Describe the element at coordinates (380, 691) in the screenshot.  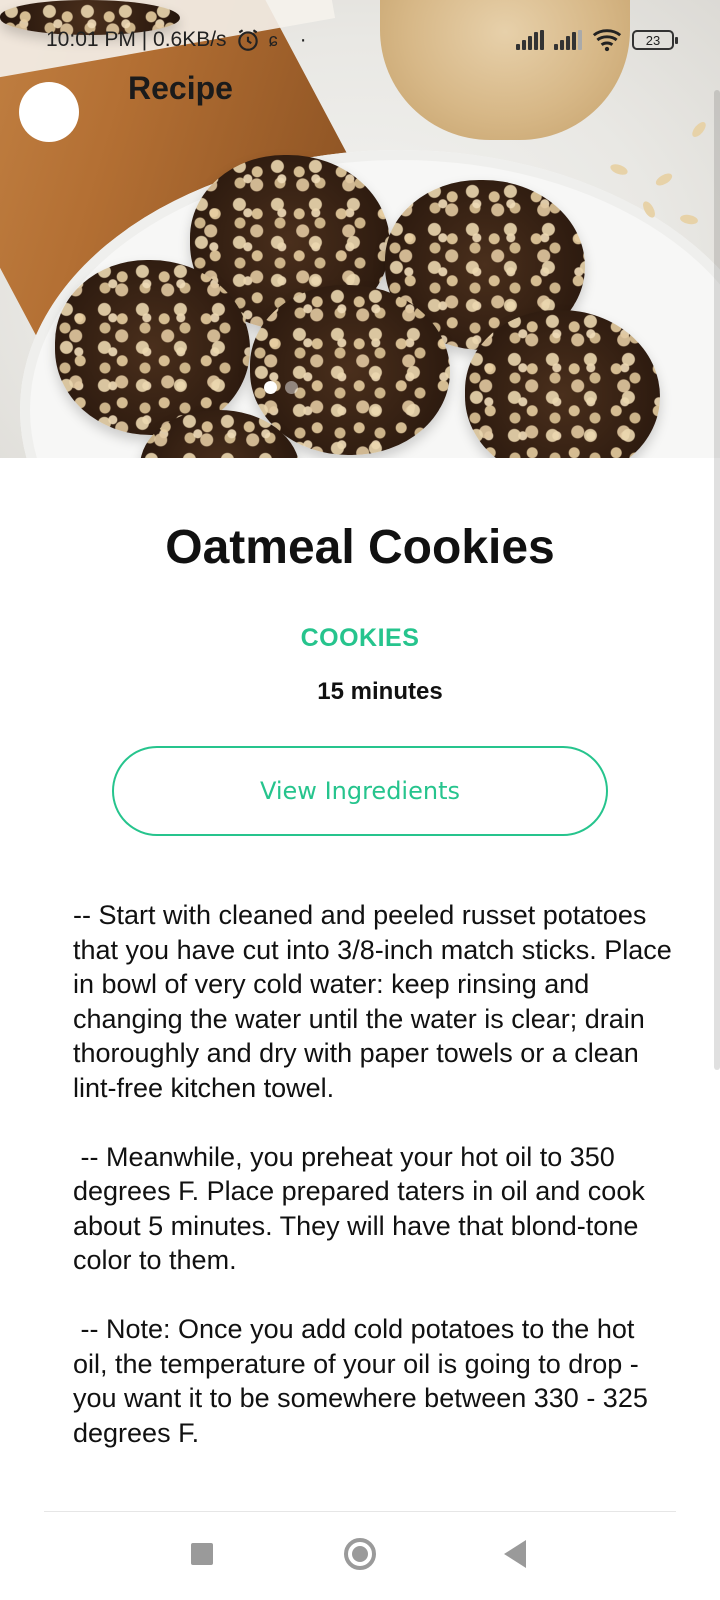
I see `recipe-duration: 15 minutes` at that location.